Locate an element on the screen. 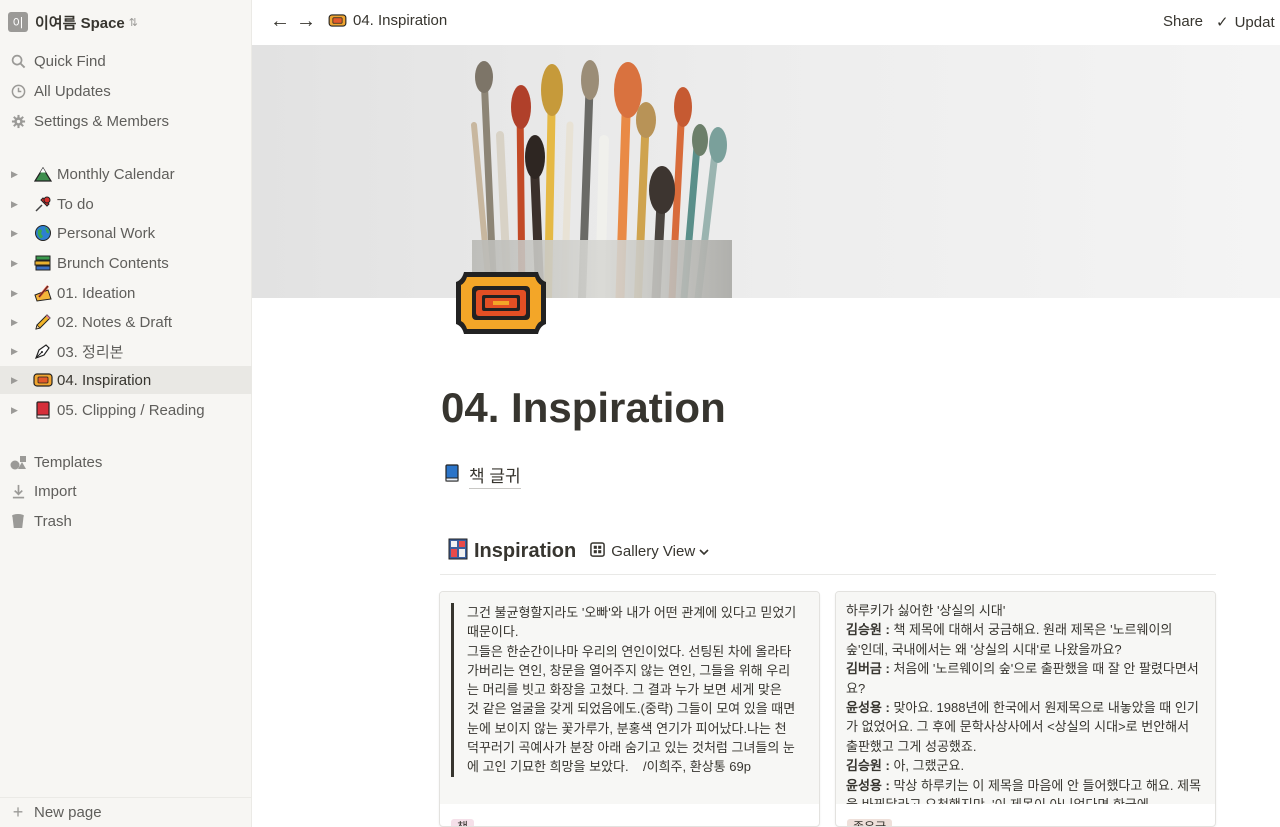  breadcrumb-label: 04. Inspiration is located at coordinates (400, 20).